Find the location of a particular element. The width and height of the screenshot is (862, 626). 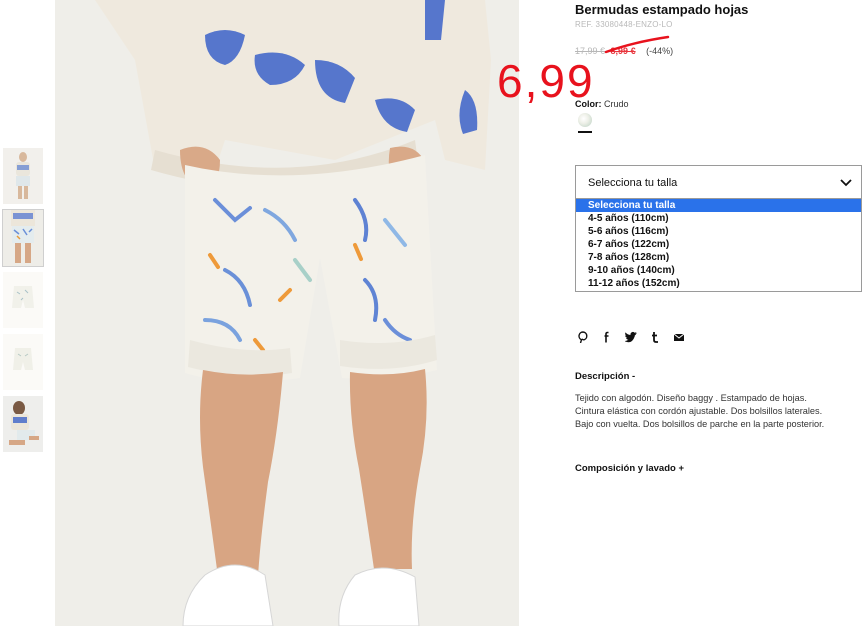

composition-toggle: Composición y lavado + is located at coordinates (629, 468).